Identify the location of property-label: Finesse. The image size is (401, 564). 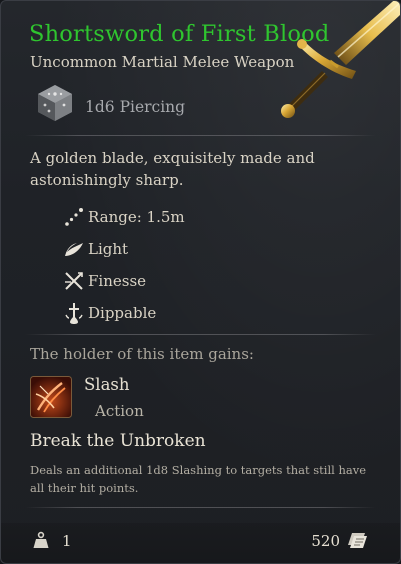
(117, 281).